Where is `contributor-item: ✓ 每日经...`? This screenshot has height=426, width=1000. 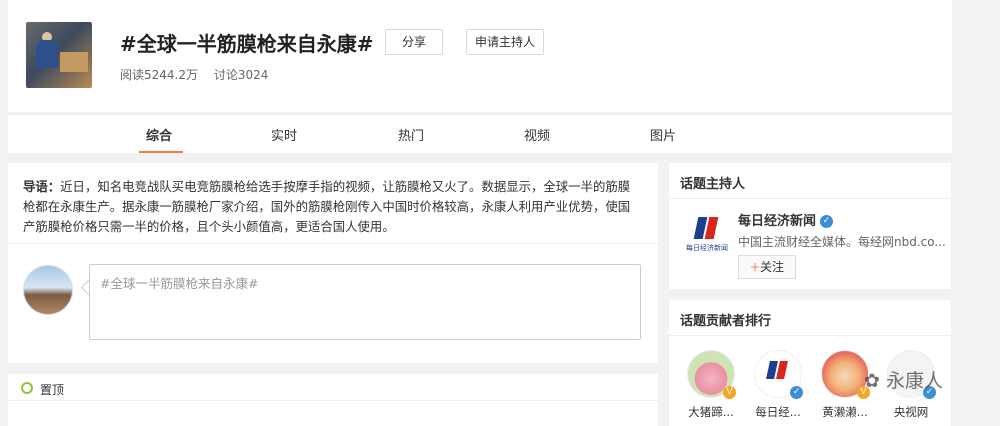
contributor-item: ✓ 每日经... is located at coordinates (778, 385).